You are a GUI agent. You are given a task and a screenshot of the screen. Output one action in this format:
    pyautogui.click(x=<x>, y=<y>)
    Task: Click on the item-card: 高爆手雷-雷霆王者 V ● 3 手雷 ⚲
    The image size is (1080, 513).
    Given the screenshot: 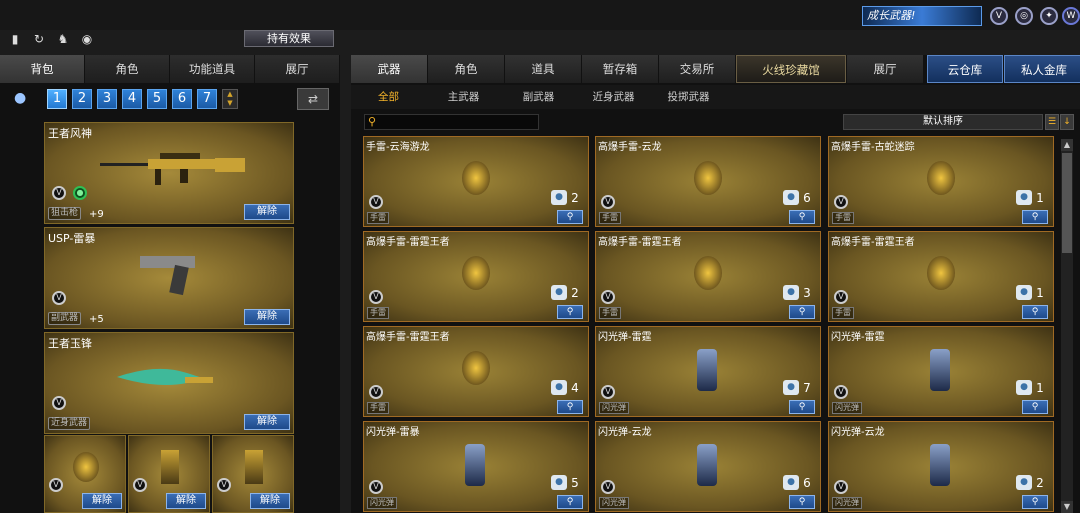 What is the action you would take?
    pyautogui.click(x=708, y=276)
    